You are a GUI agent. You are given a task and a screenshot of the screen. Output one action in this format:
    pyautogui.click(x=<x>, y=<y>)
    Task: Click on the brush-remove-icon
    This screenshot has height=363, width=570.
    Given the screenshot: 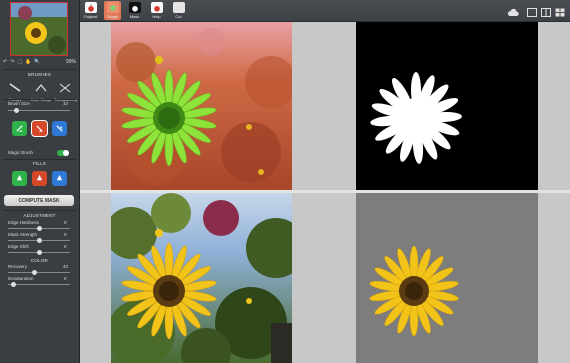 What is the action you would take?
    pyautogui.click(x=39, y=128)
    